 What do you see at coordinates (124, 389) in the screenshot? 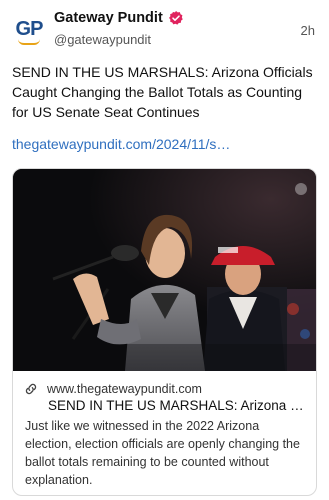
I see `card-domain: www.thegatewaypundit.com` at bounding box center [124, 389].